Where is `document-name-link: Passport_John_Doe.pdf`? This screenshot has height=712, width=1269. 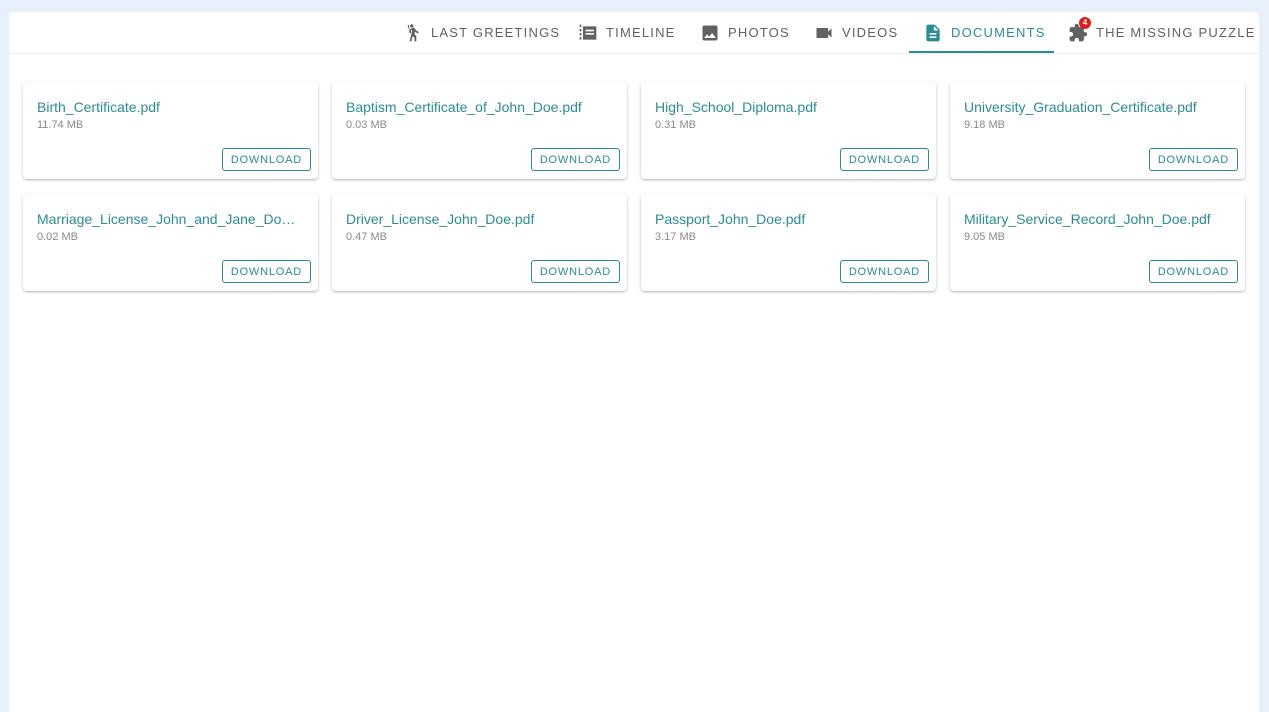 document-name-link: Passport_John_Doe.pdf is located at coordinates (788, 219).